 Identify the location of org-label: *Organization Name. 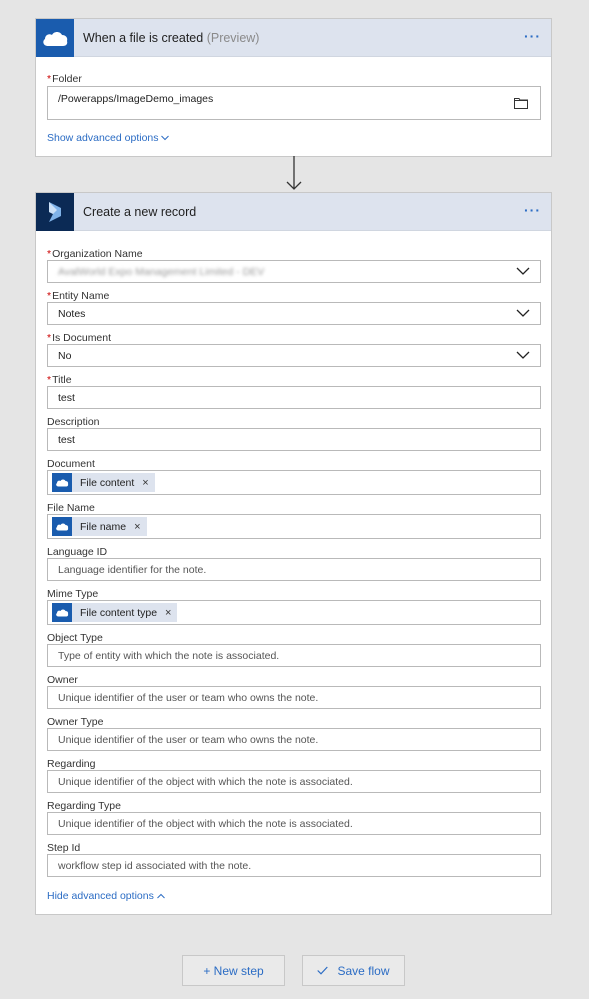
(95, 254).